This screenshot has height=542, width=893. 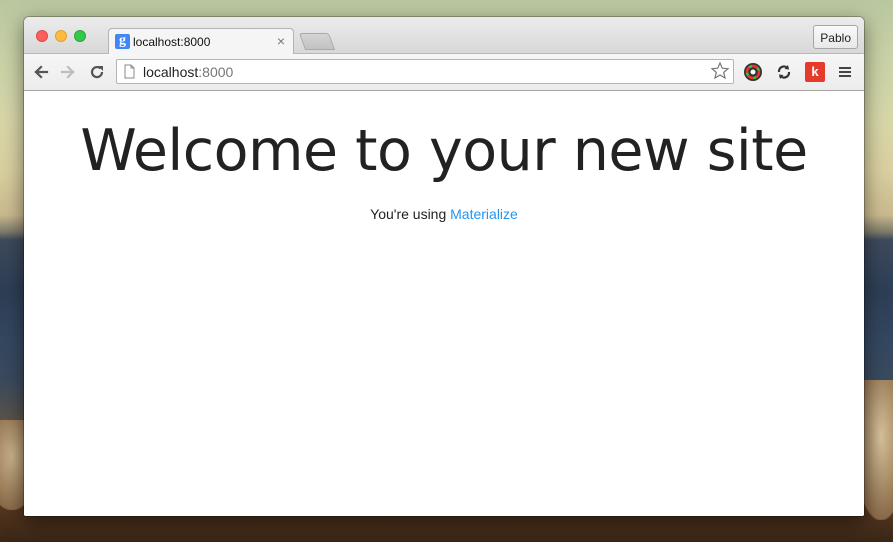 What do you see at coordinates (444, 35) in the screenshot?
I see `title-bar: g localhost:8000 × Pablo` at bounding box center [444, 35].